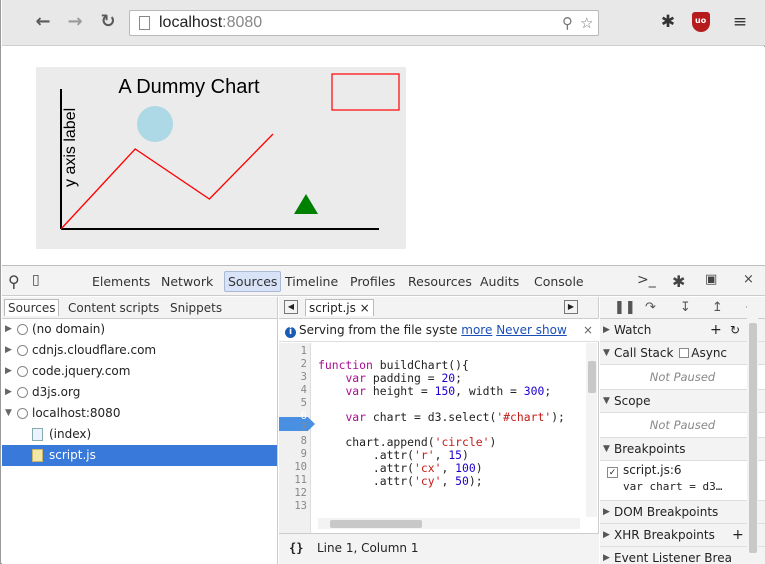 The image size is (765, 564). What do you see at coordinates (121, 281) in the screenshot?
I see `tab-elements: Elements` at bounding box center [121, 281].